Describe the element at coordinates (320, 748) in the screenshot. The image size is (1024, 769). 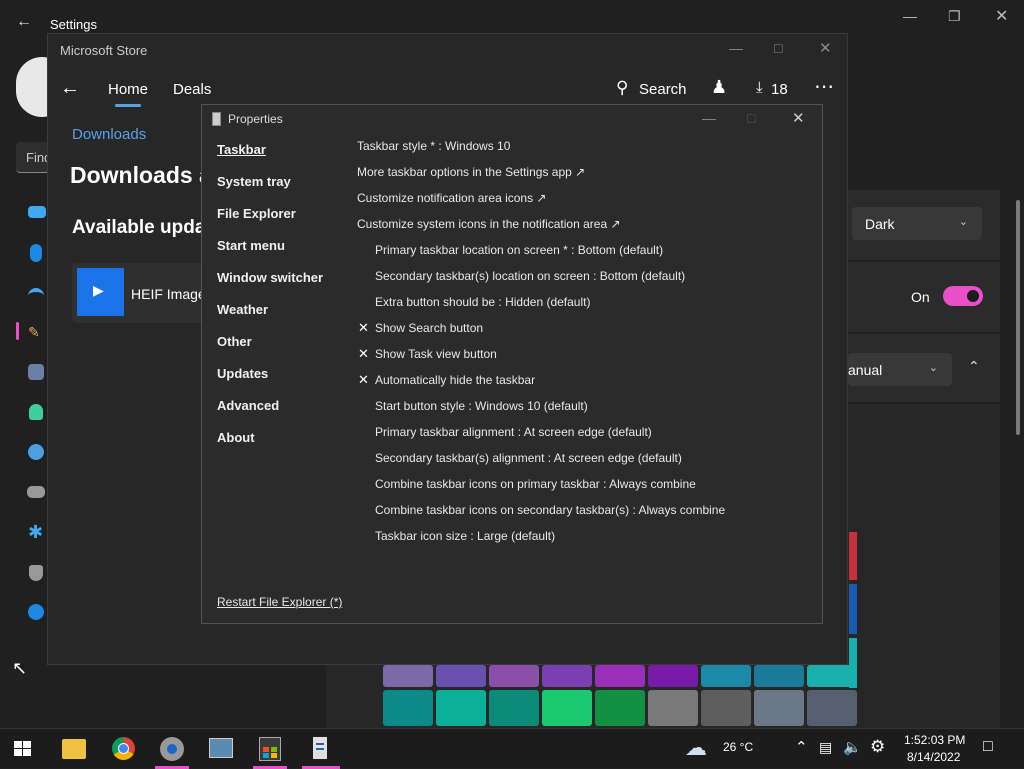
I see `properties-app-taskbar-icon` at that location.